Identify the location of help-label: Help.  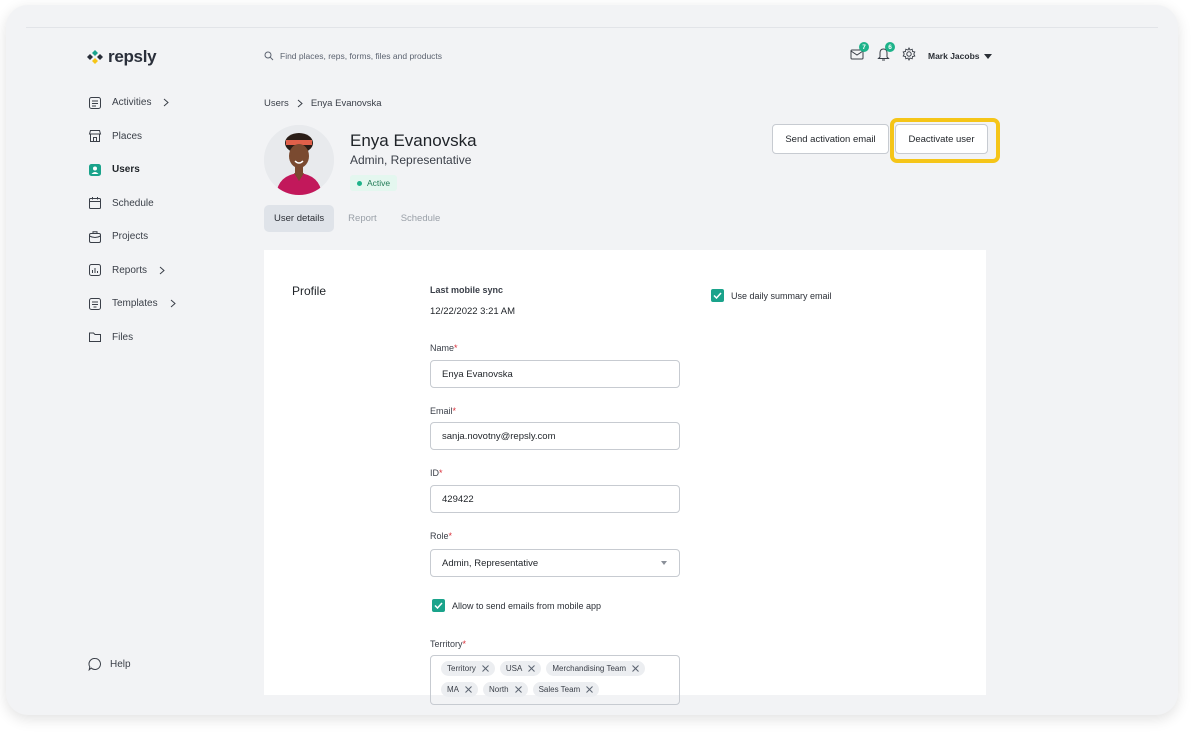
(120, 664).